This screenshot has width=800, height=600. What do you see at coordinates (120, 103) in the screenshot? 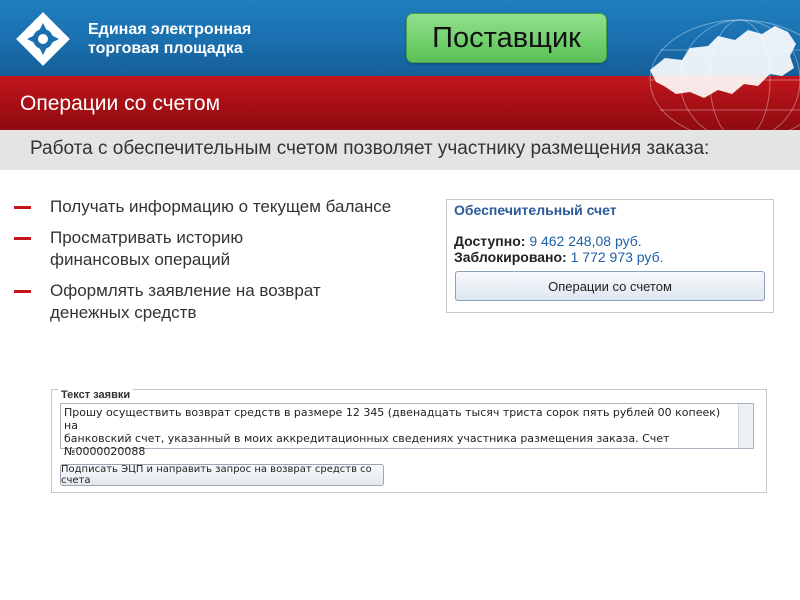
I see `page-title: Операции со счетом` at bounding box center [120, 103].